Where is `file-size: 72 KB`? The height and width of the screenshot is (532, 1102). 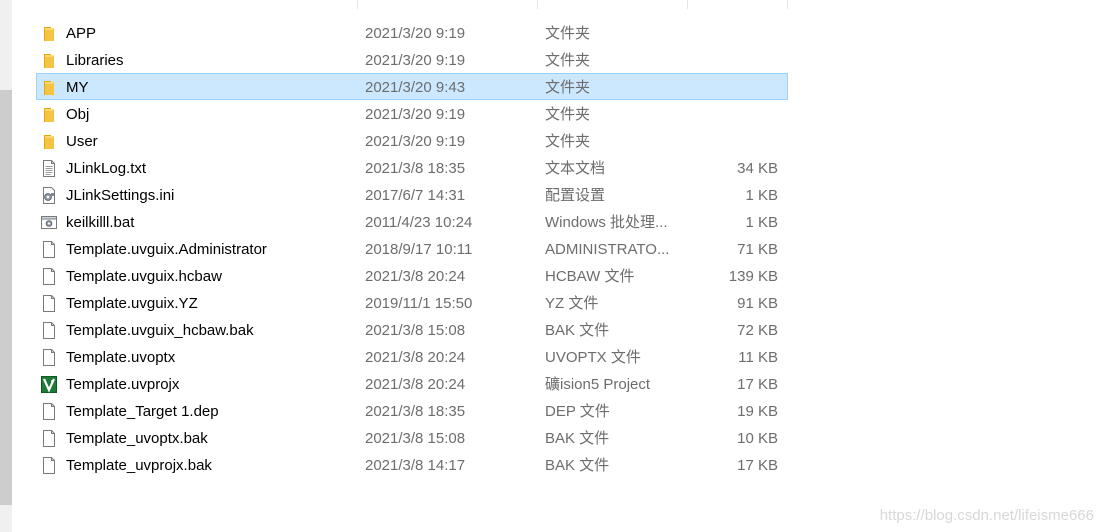
file-size: 72 KB is located at coordinates (757, 330).